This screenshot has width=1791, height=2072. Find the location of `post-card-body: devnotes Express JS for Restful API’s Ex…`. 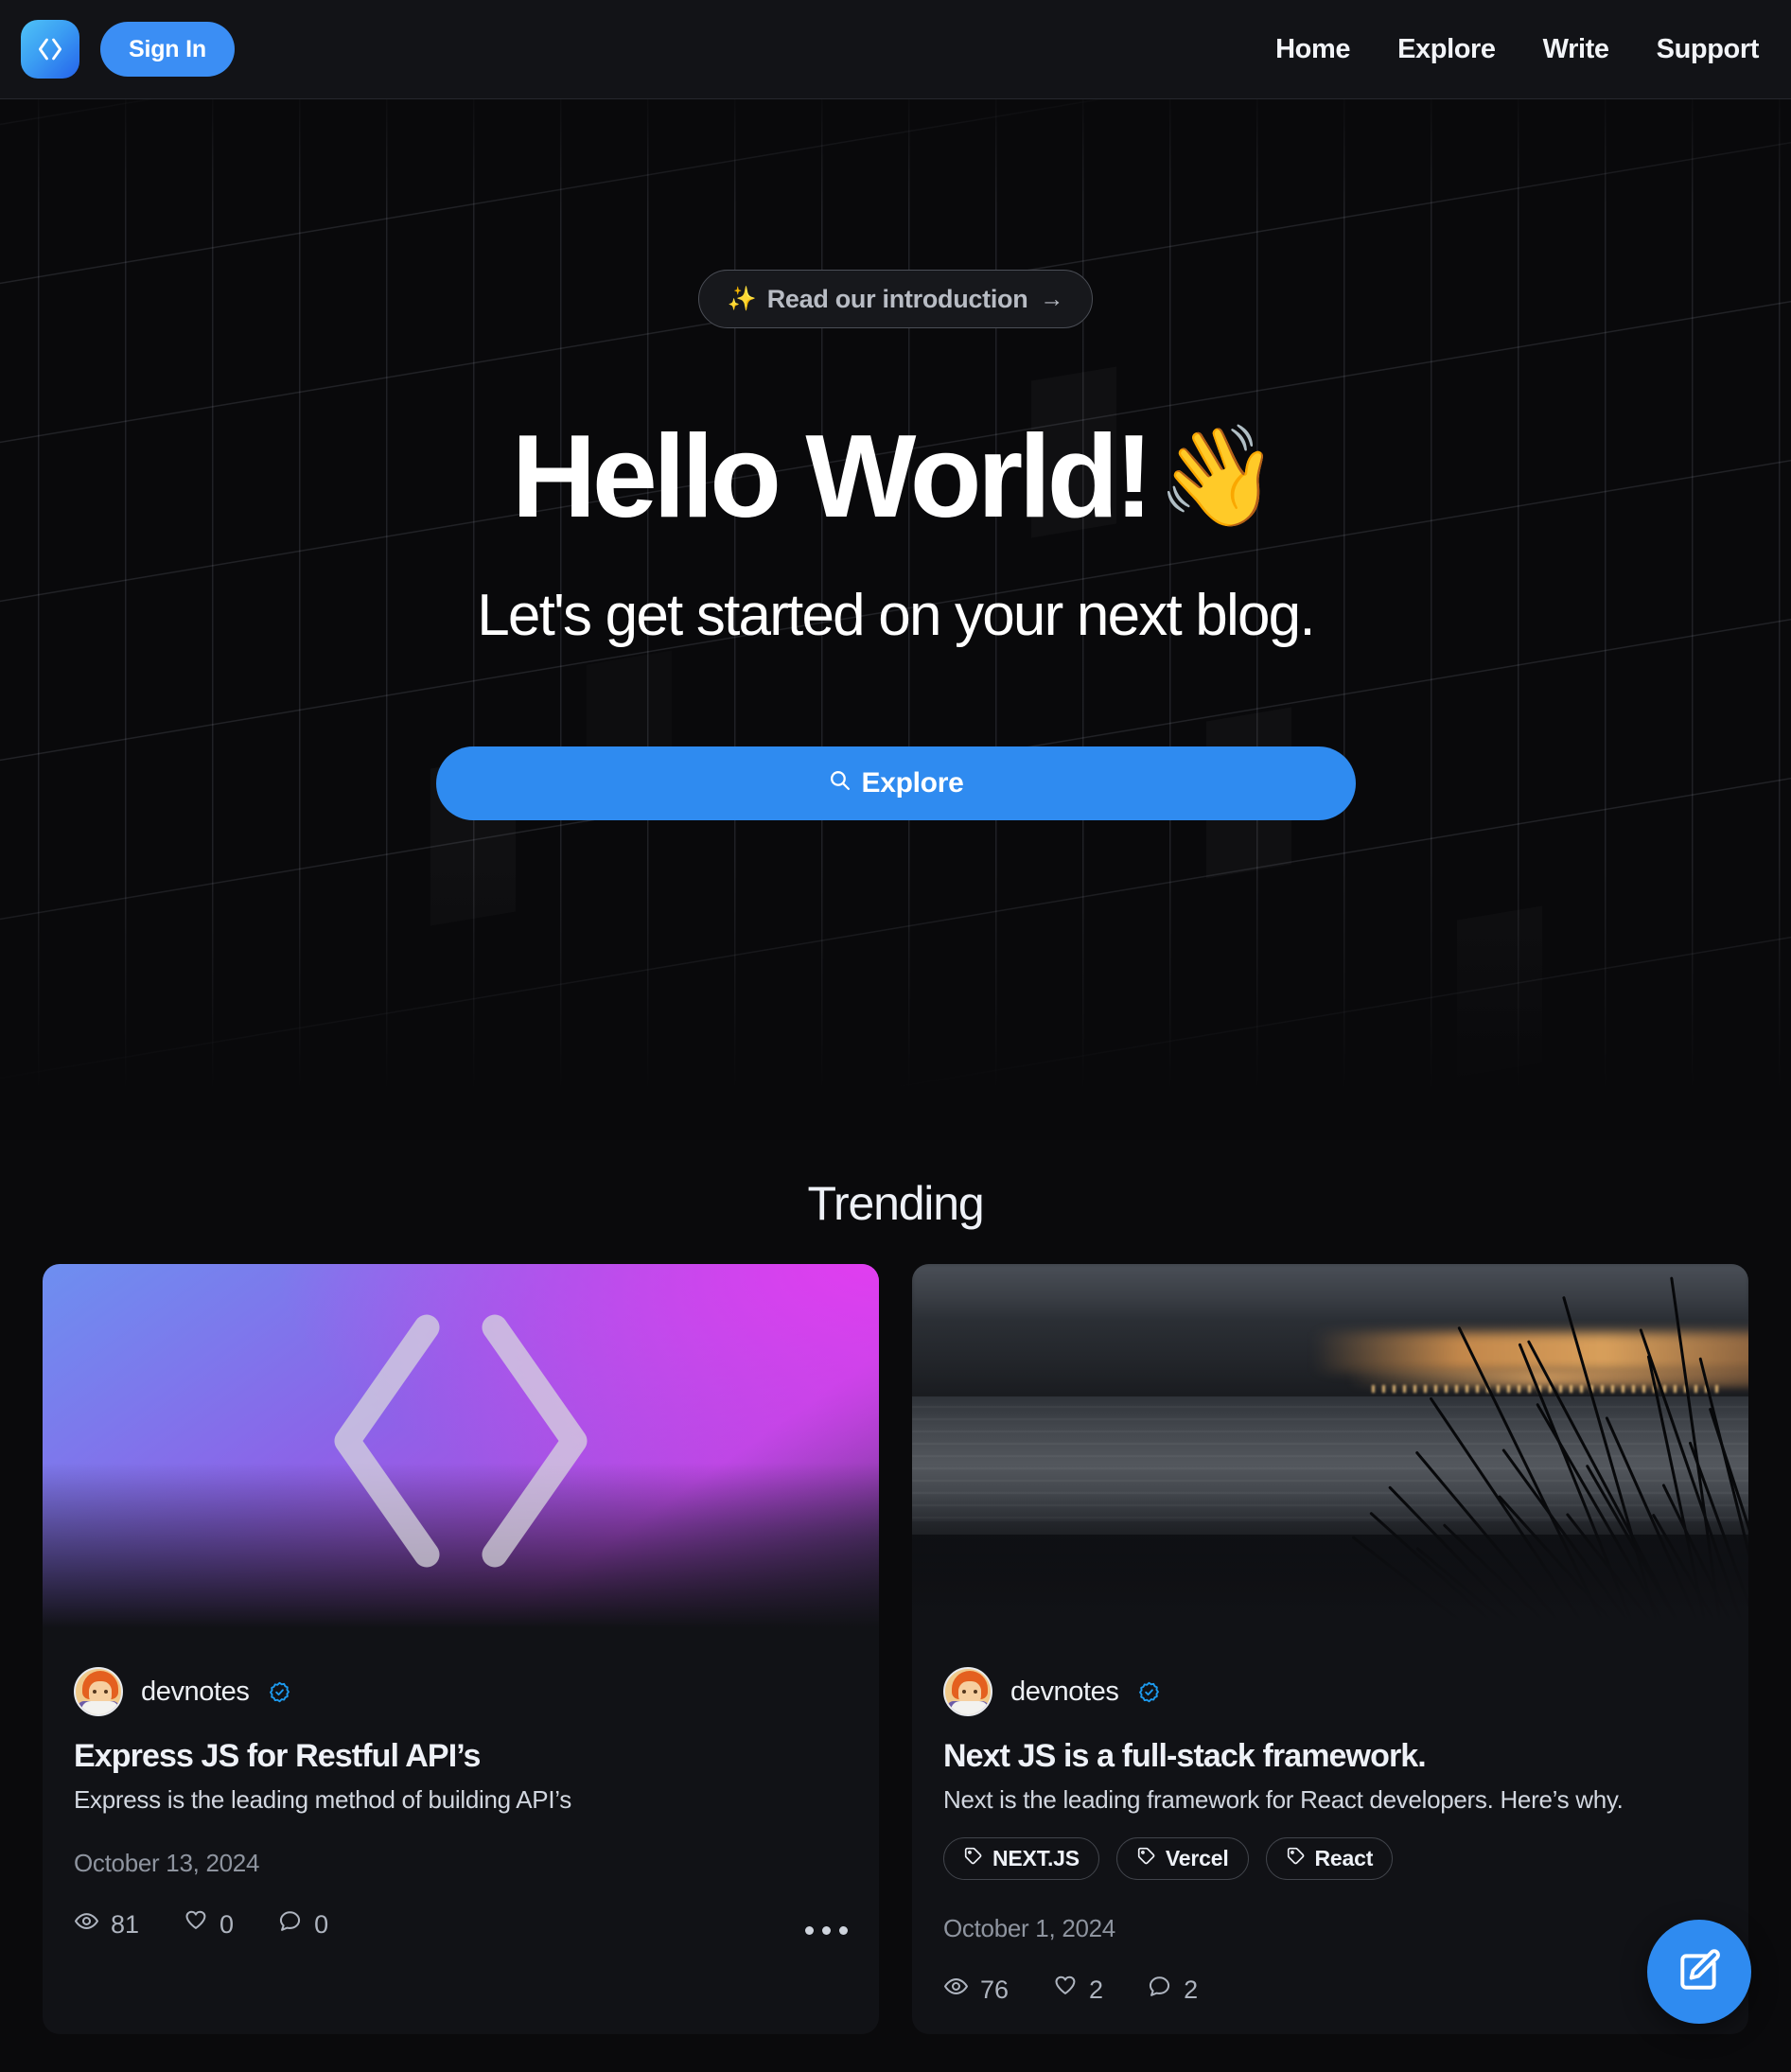

post-card-body: devnotes Express JS for Restful API’s Ex… is located at coordinates (461, 1805).